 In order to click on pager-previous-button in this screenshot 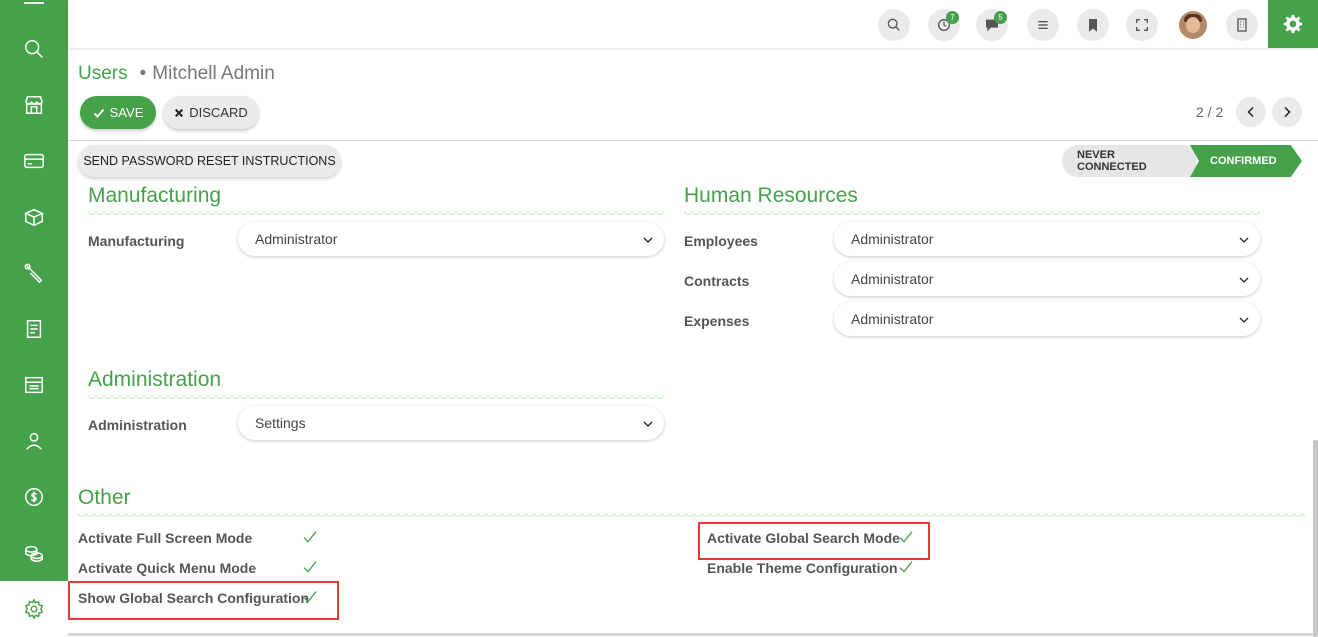, I will do `click(1251, 112)`.